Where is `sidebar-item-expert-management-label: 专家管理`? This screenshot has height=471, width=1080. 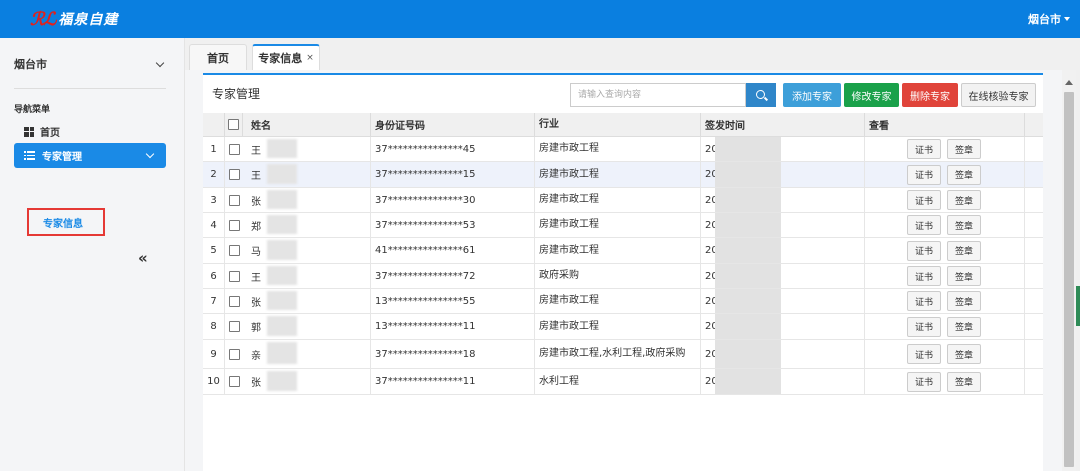
sidebar-item-expert-management-label: 专家管理 is located at coordinates (62, 157).